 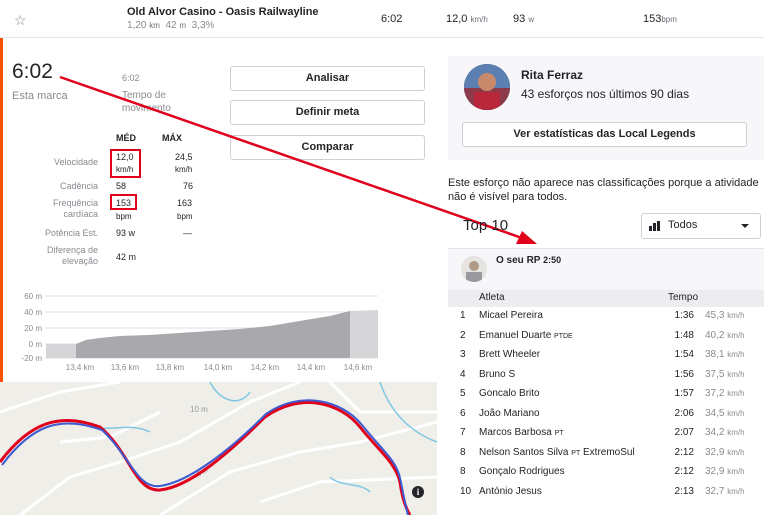 What do you see at coordinates (715, 393) in the screenshot?
I see `leaderboard-speed-value: 37,2` at bounding box center [715, 393].